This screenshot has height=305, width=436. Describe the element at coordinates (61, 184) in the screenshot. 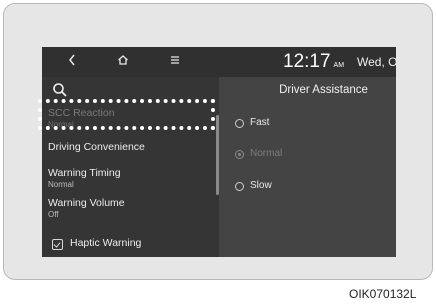

I see `menu-item-value: Normal` at that location.